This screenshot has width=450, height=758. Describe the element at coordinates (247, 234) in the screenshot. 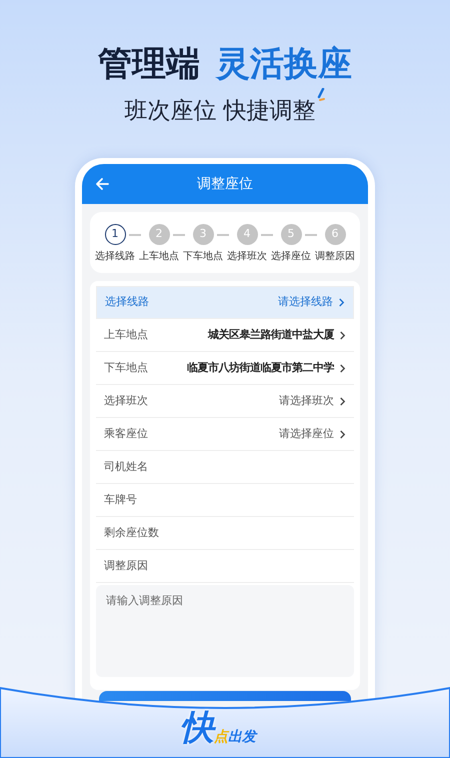

I see `step-number: 4` at that location.